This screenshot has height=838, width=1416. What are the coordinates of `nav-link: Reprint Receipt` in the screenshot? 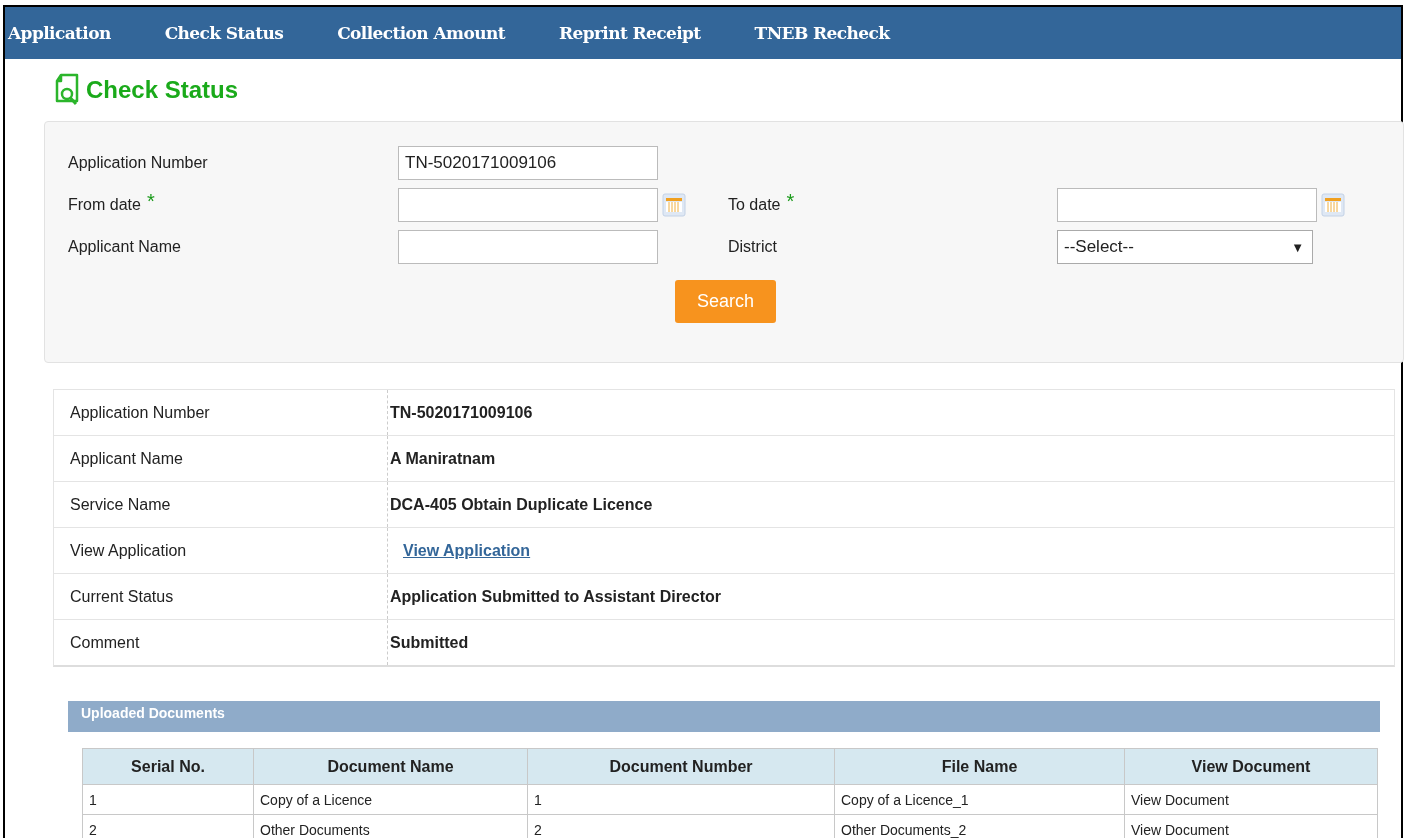 It's located at (629, 33).